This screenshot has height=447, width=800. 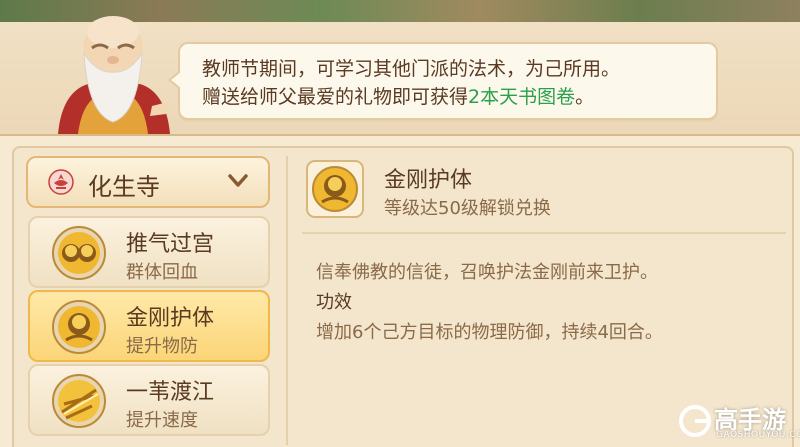 I want to click on skill-desc: 提升速度, so click(x=162, y=420).